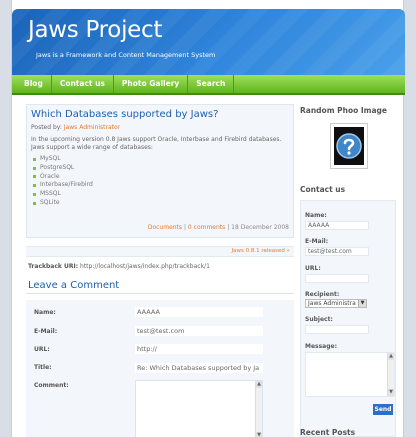 This screenshot has height=437, width=416. What do you see at coordinates (63, 203) in the screenshot?
I see `list-item: SQLite` at bounding box center [63, 203].